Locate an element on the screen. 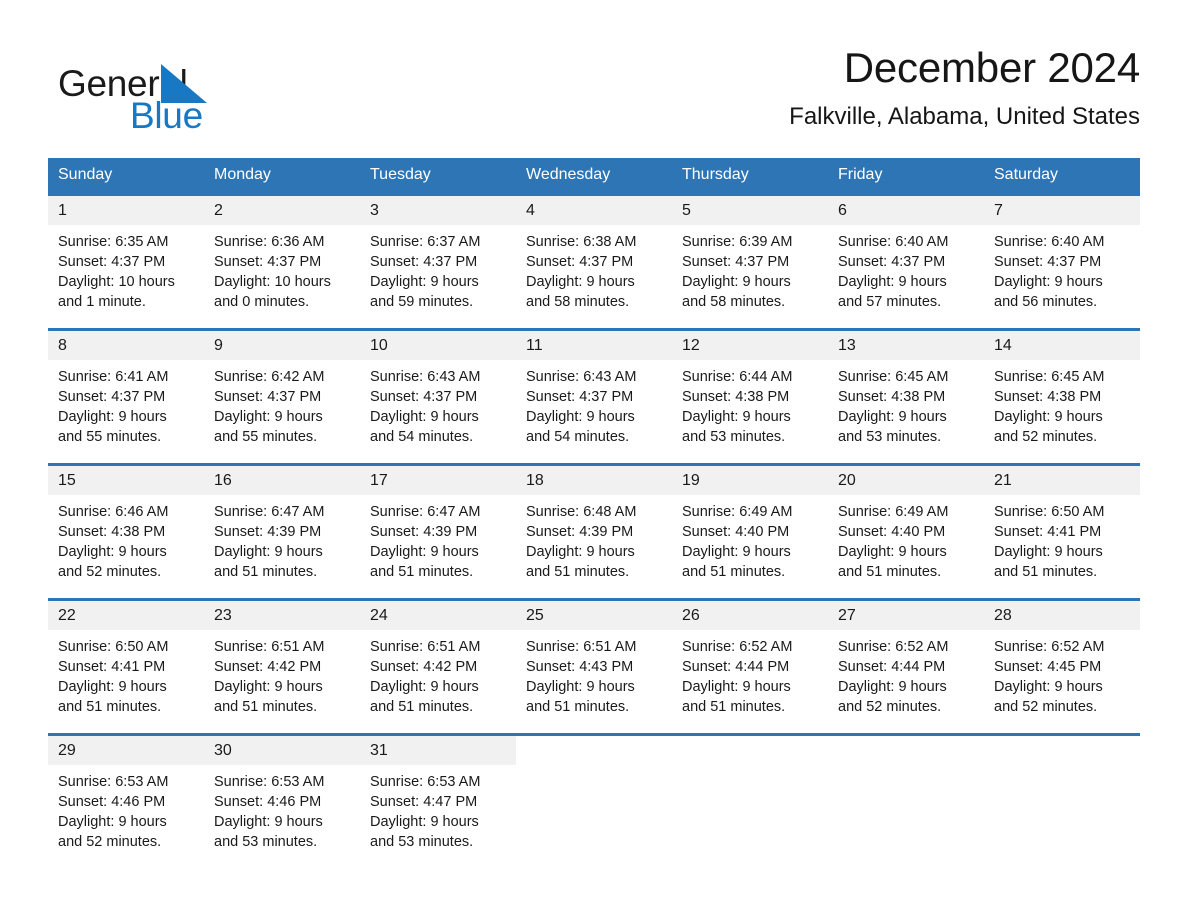  column-header-thursday: Thursday is located at coordinates (750, 176).